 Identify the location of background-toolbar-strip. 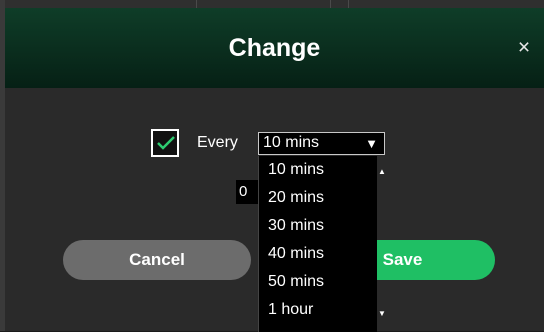
(272, 4).